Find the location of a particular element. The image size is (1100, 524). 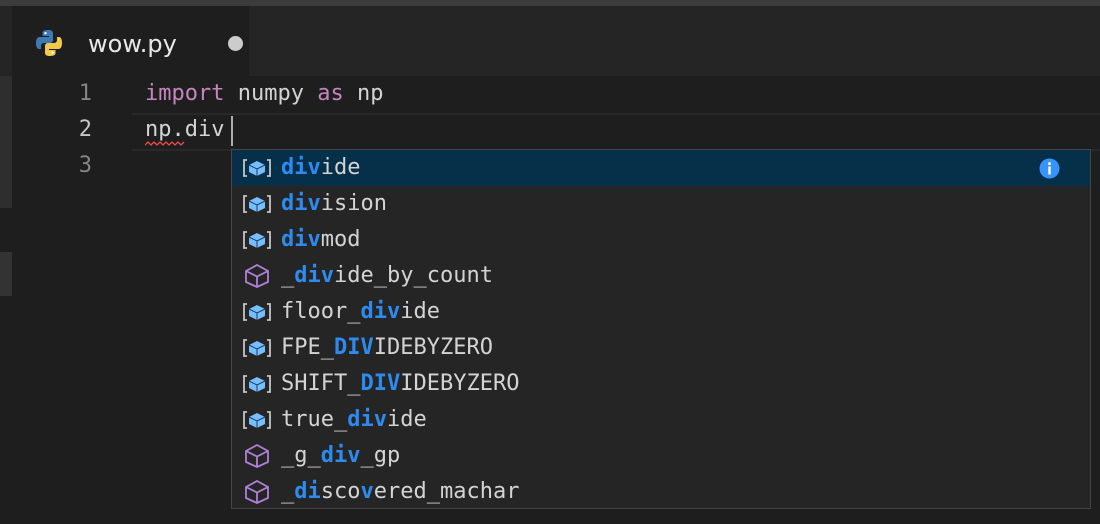

suggest-item: _divide_by_count is located at coordinates (661, 276).